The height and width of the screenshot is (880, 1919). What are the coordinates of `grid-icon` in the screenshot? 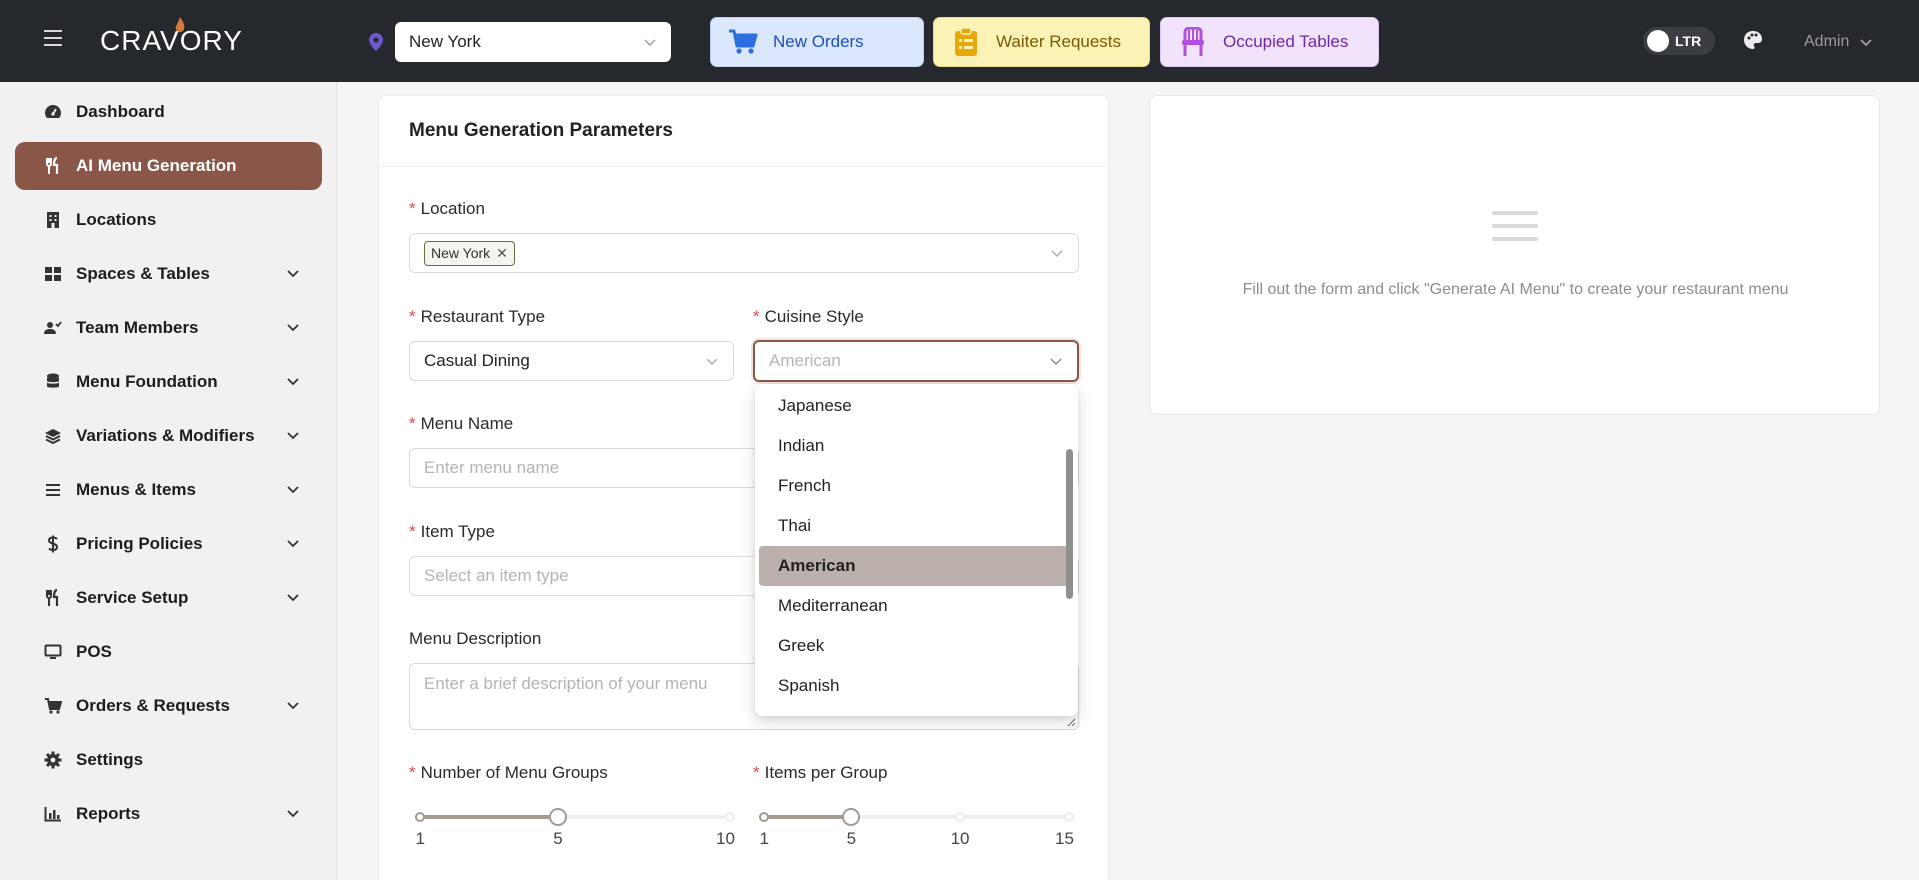 It's located at (53, 274).